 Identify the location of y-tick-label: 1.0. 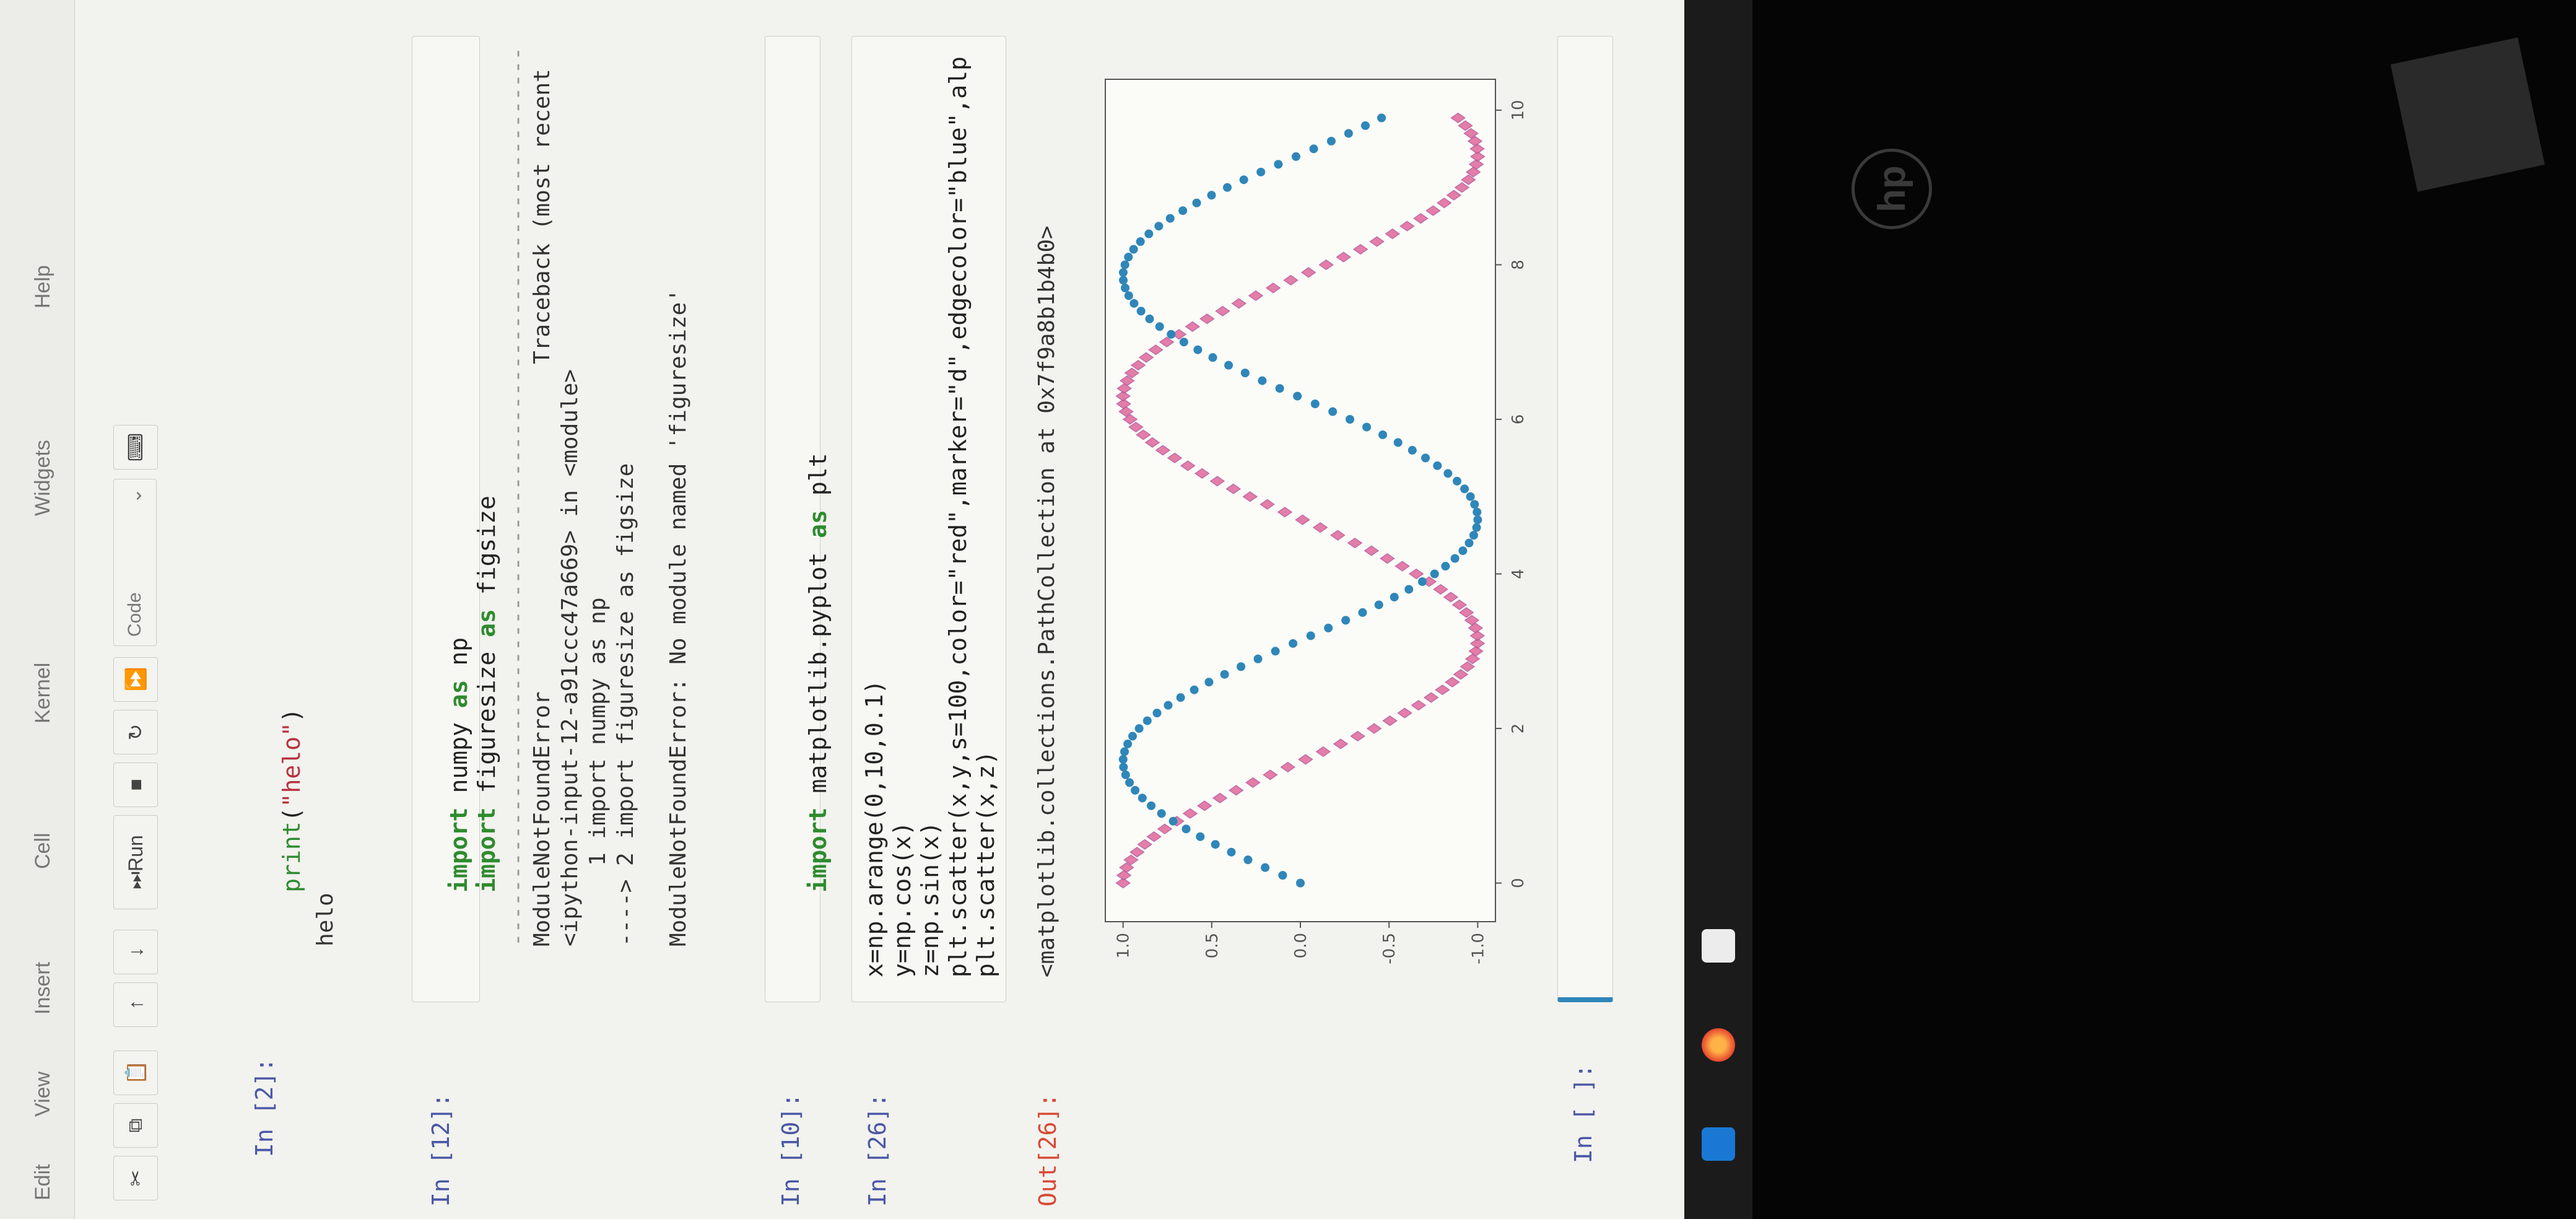
(1124, 945).